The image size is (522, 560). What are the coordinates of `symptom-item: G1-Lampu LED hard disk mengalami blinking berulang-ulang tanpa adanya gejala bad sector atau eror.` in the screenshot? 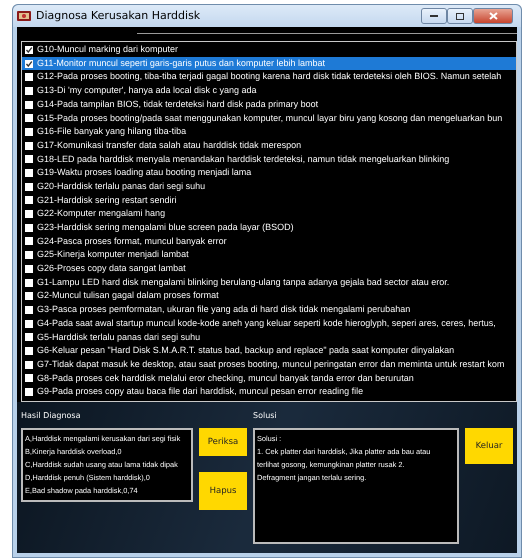 It's located at (269, 283).